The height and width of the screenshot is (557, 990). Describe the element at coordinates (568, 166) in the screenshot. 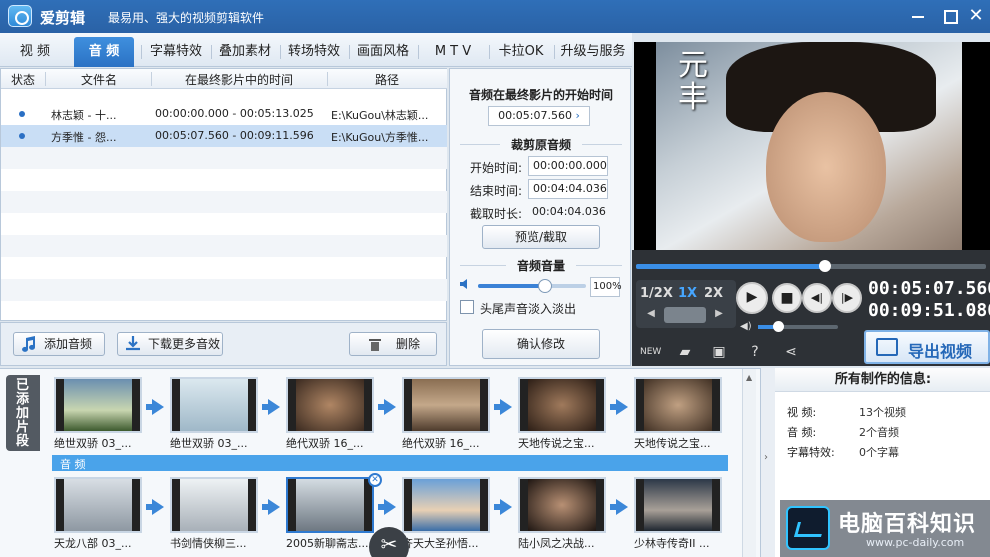

I see `start-time-input: 00:00:00.000` at that location.